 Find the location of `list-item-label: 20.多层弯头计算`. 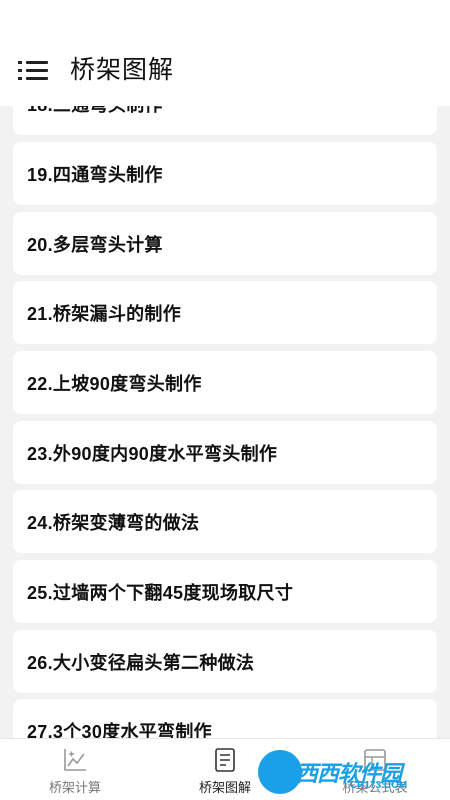

list-item-label: 20.多层弯头计算 is located at coordinates (95, 244).